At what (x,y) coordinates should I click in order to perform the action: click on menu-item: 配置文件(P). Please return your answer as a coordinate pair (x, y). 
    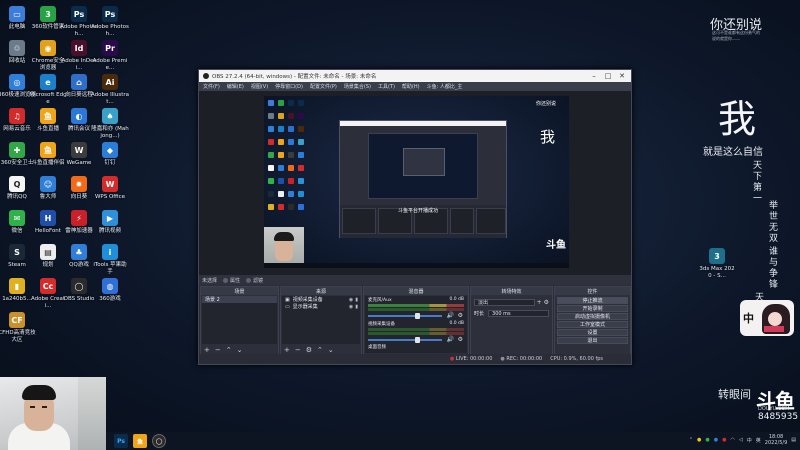
    Looking at the image, I should click on (323, 86).